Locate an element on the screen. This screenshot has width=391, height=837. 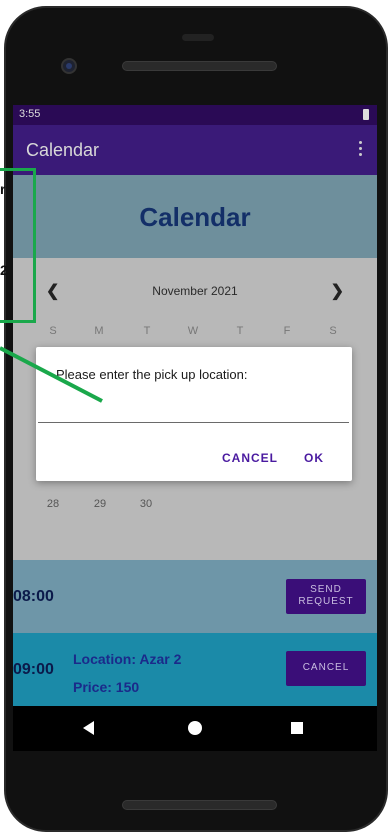
weekday-label: F is located at coordinates (287, 331).